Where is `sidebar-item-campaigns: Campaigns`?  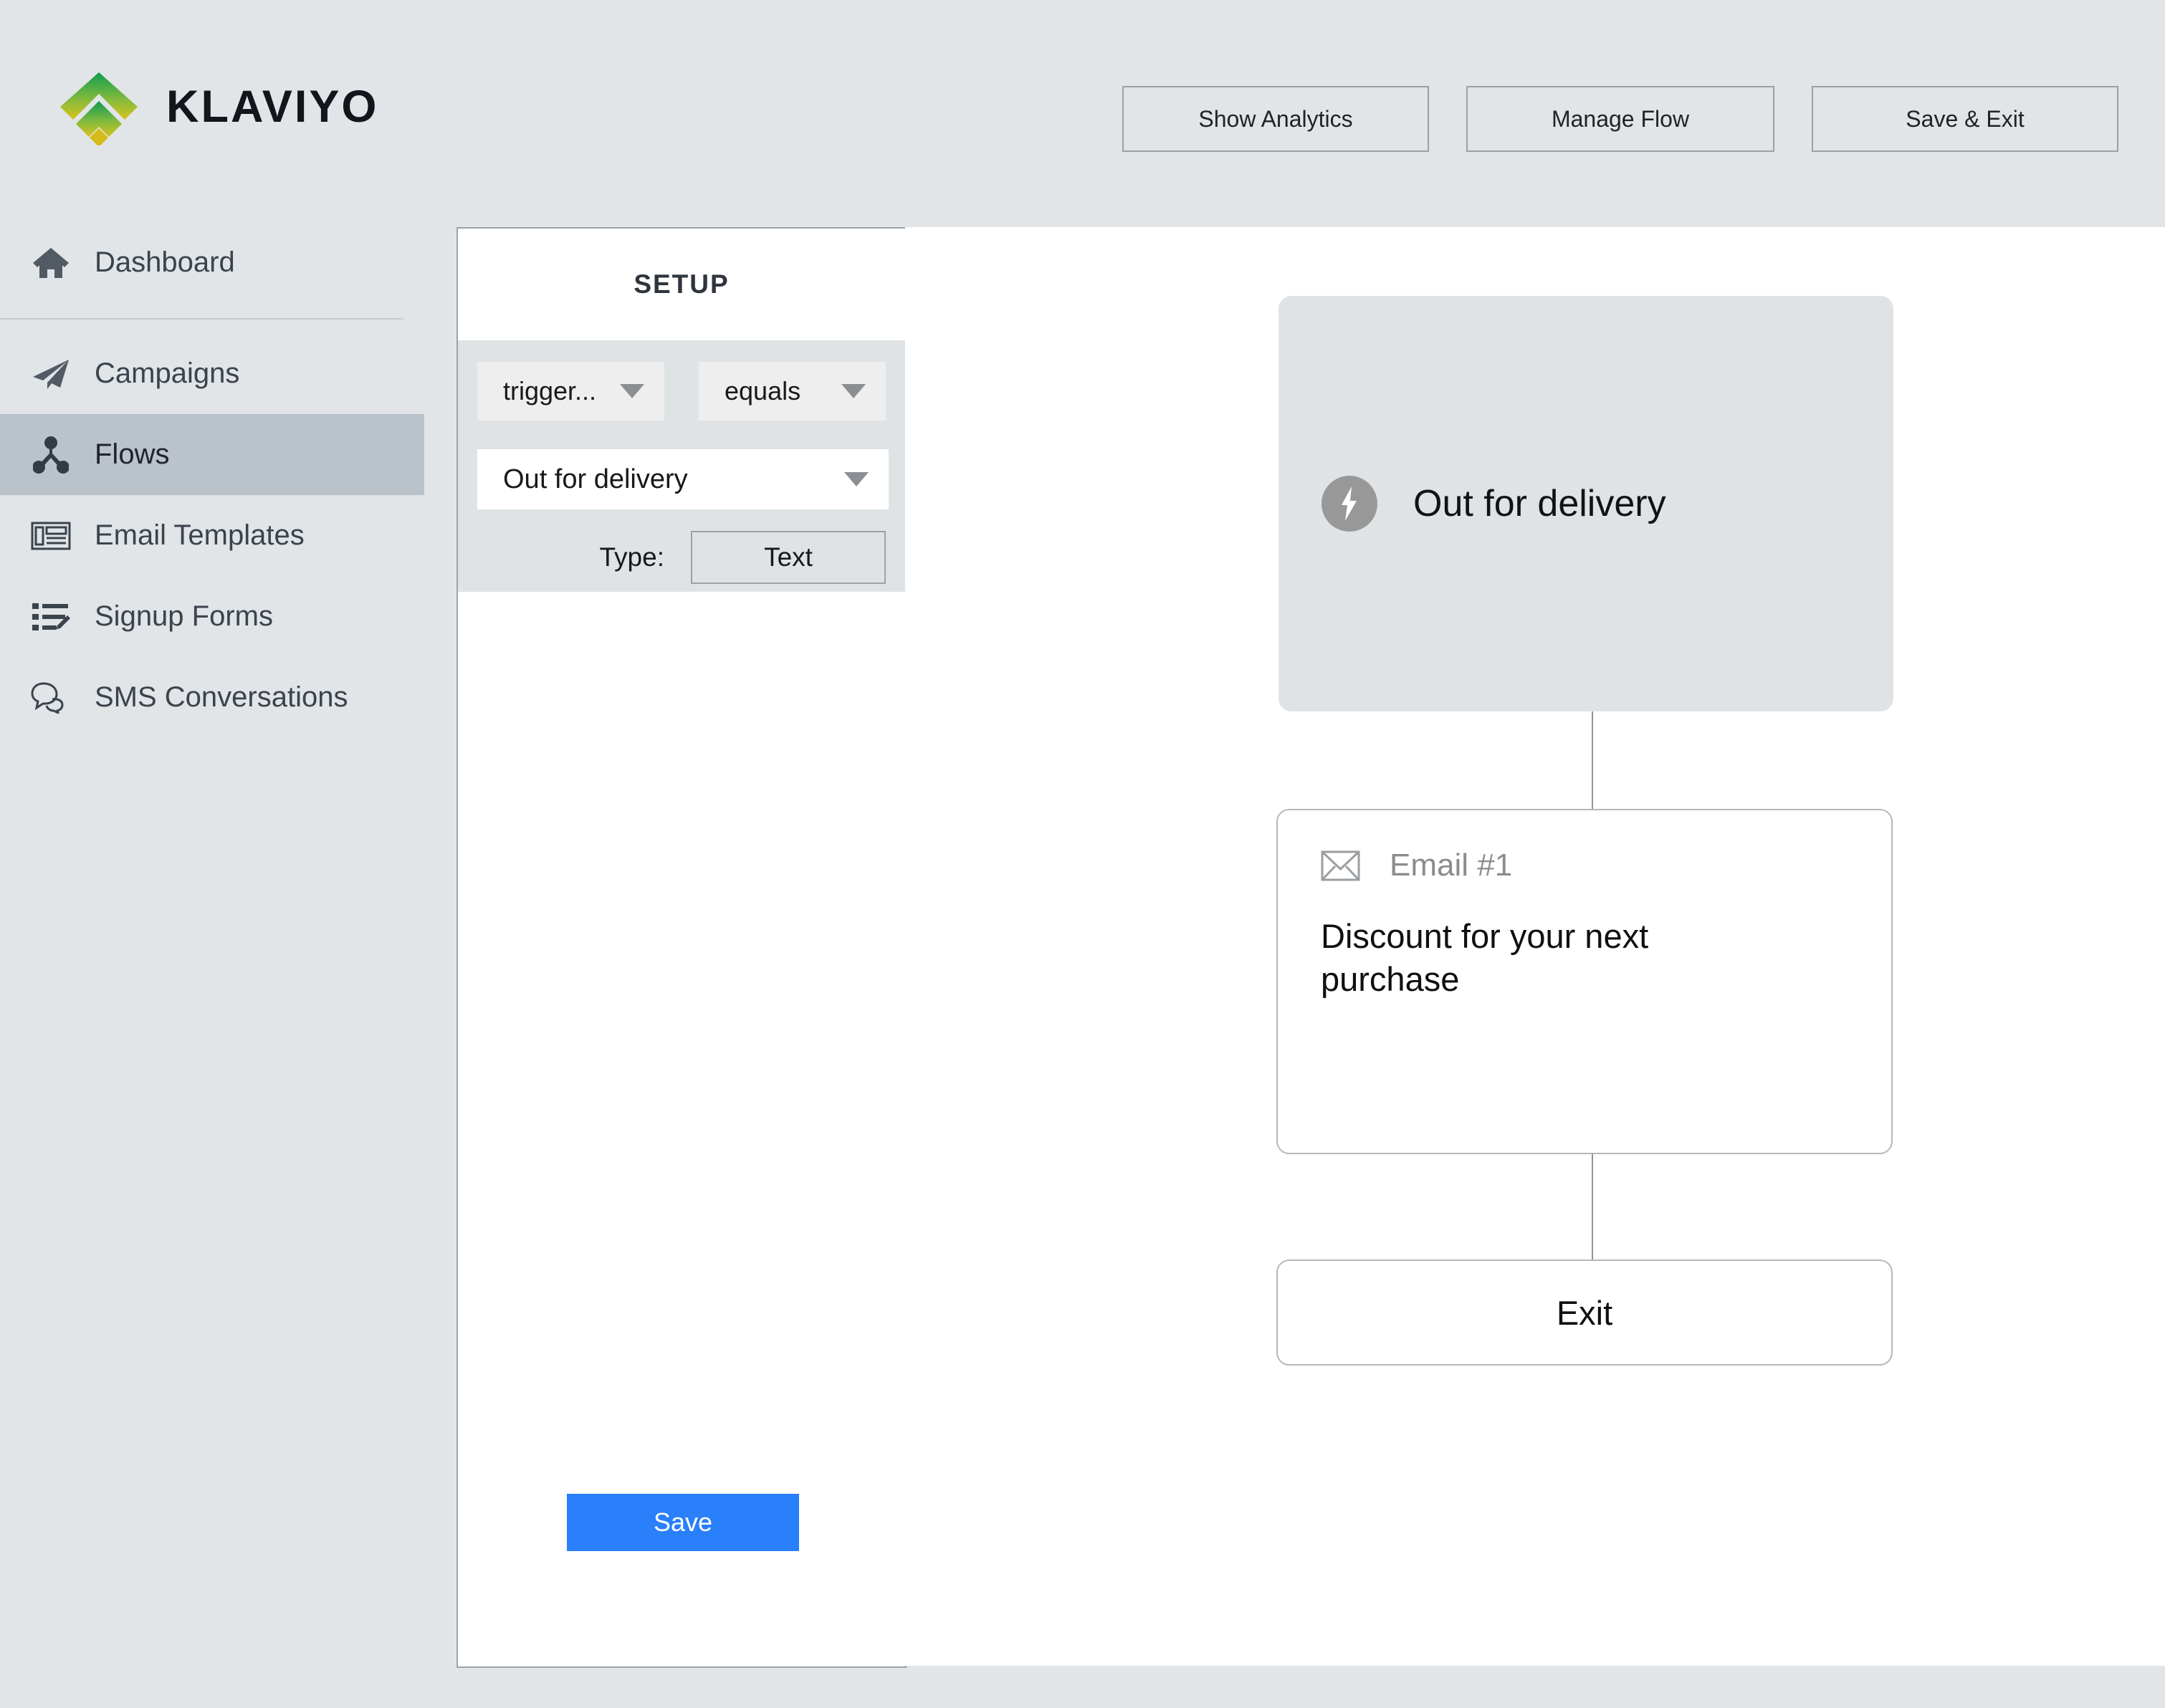
sidebar-item-campaigns: Campaigns is located at coordinates (212, 374).